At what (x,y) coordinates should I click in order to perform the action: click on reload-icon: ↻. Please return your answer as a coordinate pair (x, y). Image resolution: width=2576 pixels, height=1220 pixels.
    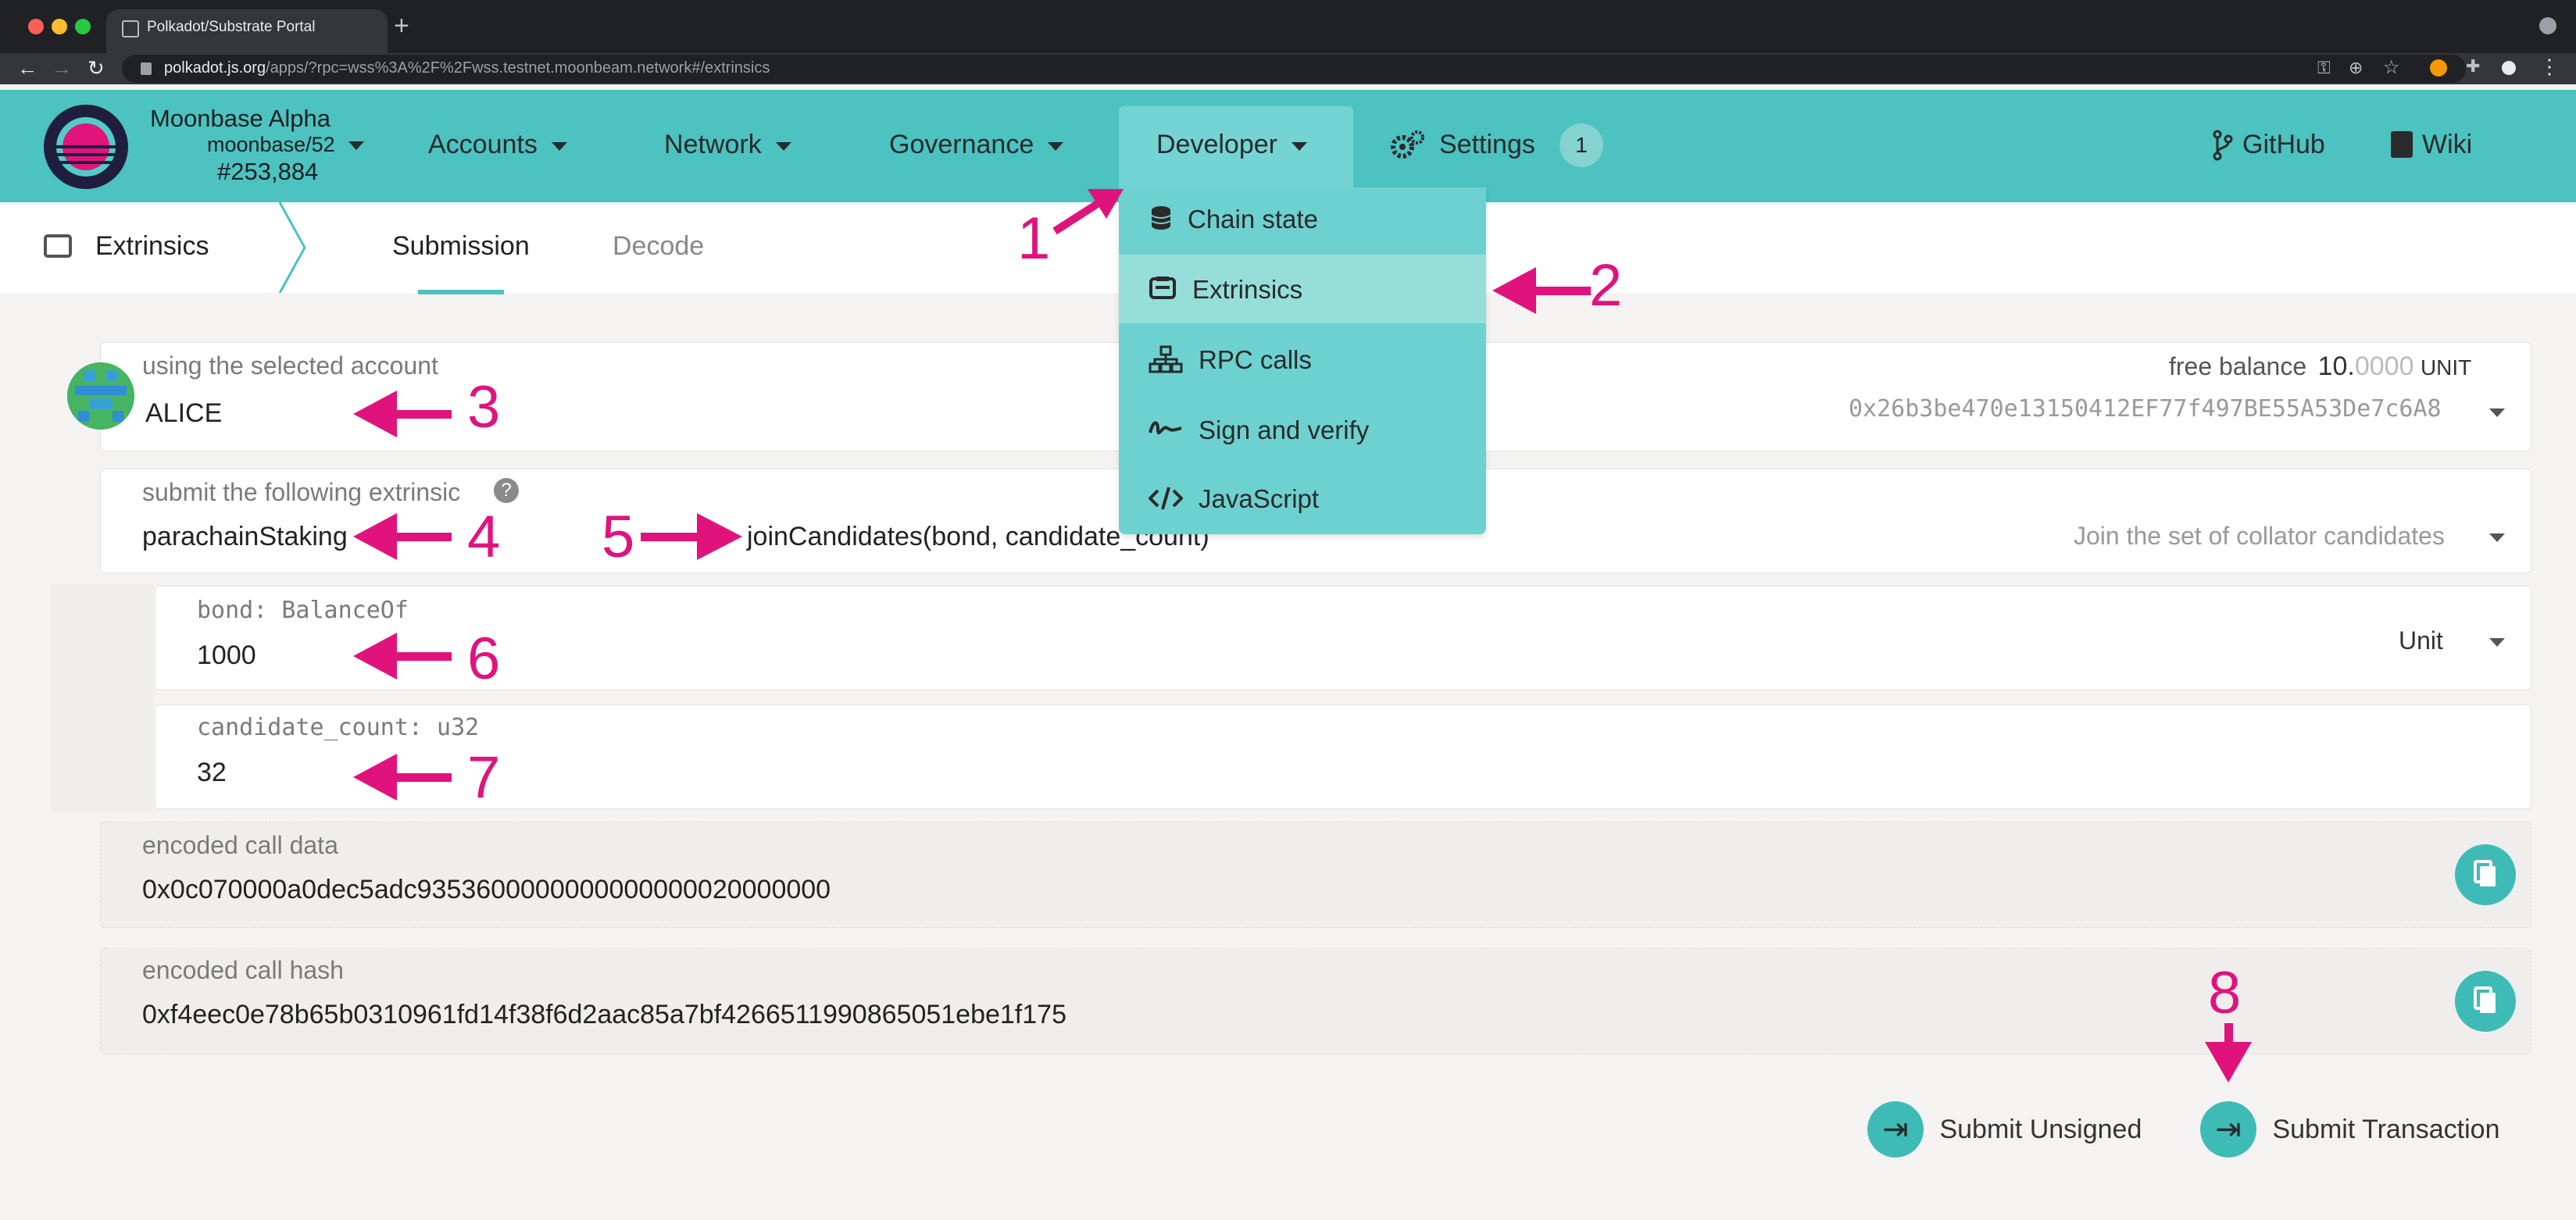
    Looking at the image, I should click on (96, 68).